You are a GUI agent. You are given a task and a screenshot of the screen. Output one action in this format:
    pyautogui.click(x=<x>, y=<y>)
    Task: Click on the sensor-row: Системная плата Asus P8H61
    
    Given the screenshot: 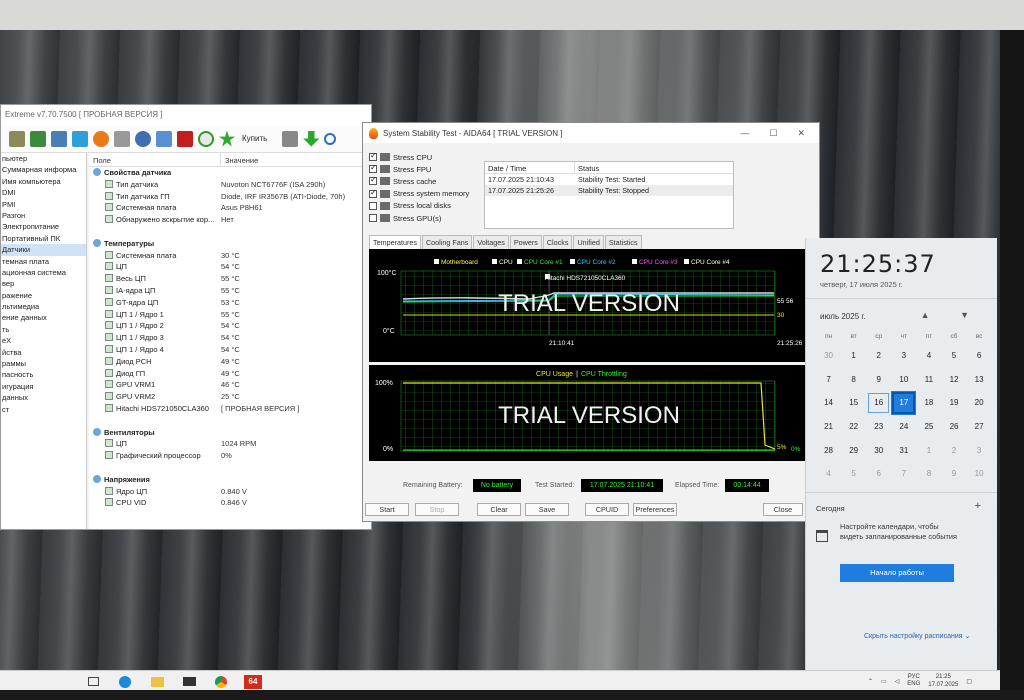 What is the action you would take?
    pyautogui.click(x=230, y=208)
    